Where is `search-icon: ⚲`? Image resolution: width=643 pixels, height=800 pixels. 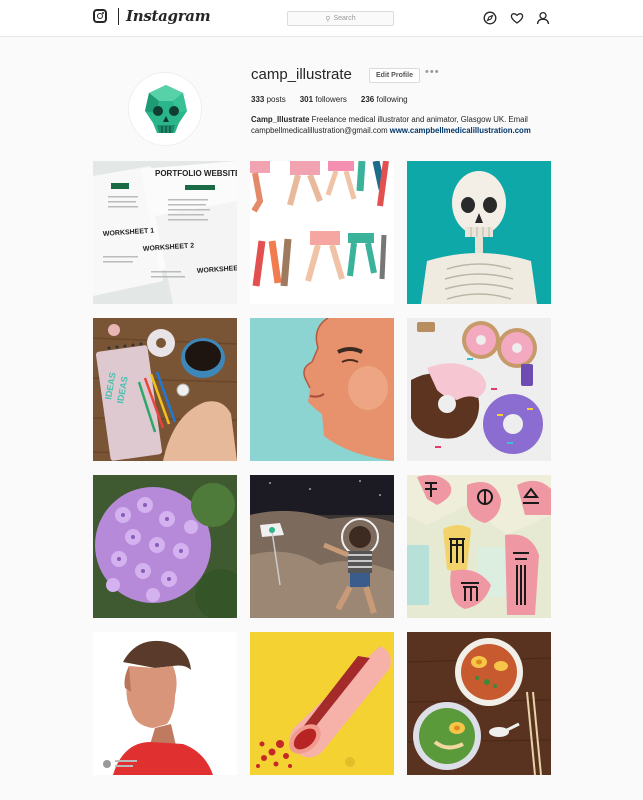 search-icon: ⚲ is located at coordinates (328, 19).